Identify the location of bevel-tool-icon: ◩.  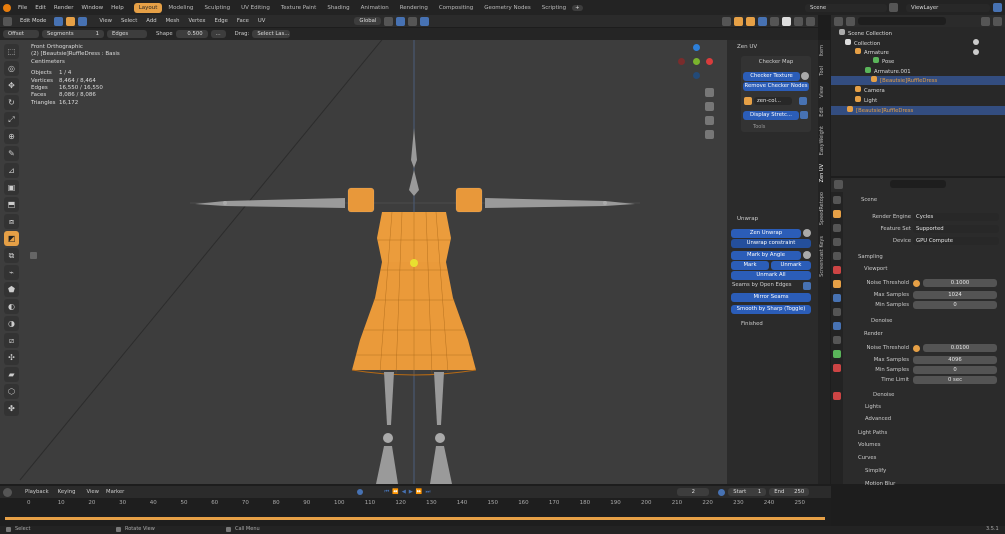
(11, 238).